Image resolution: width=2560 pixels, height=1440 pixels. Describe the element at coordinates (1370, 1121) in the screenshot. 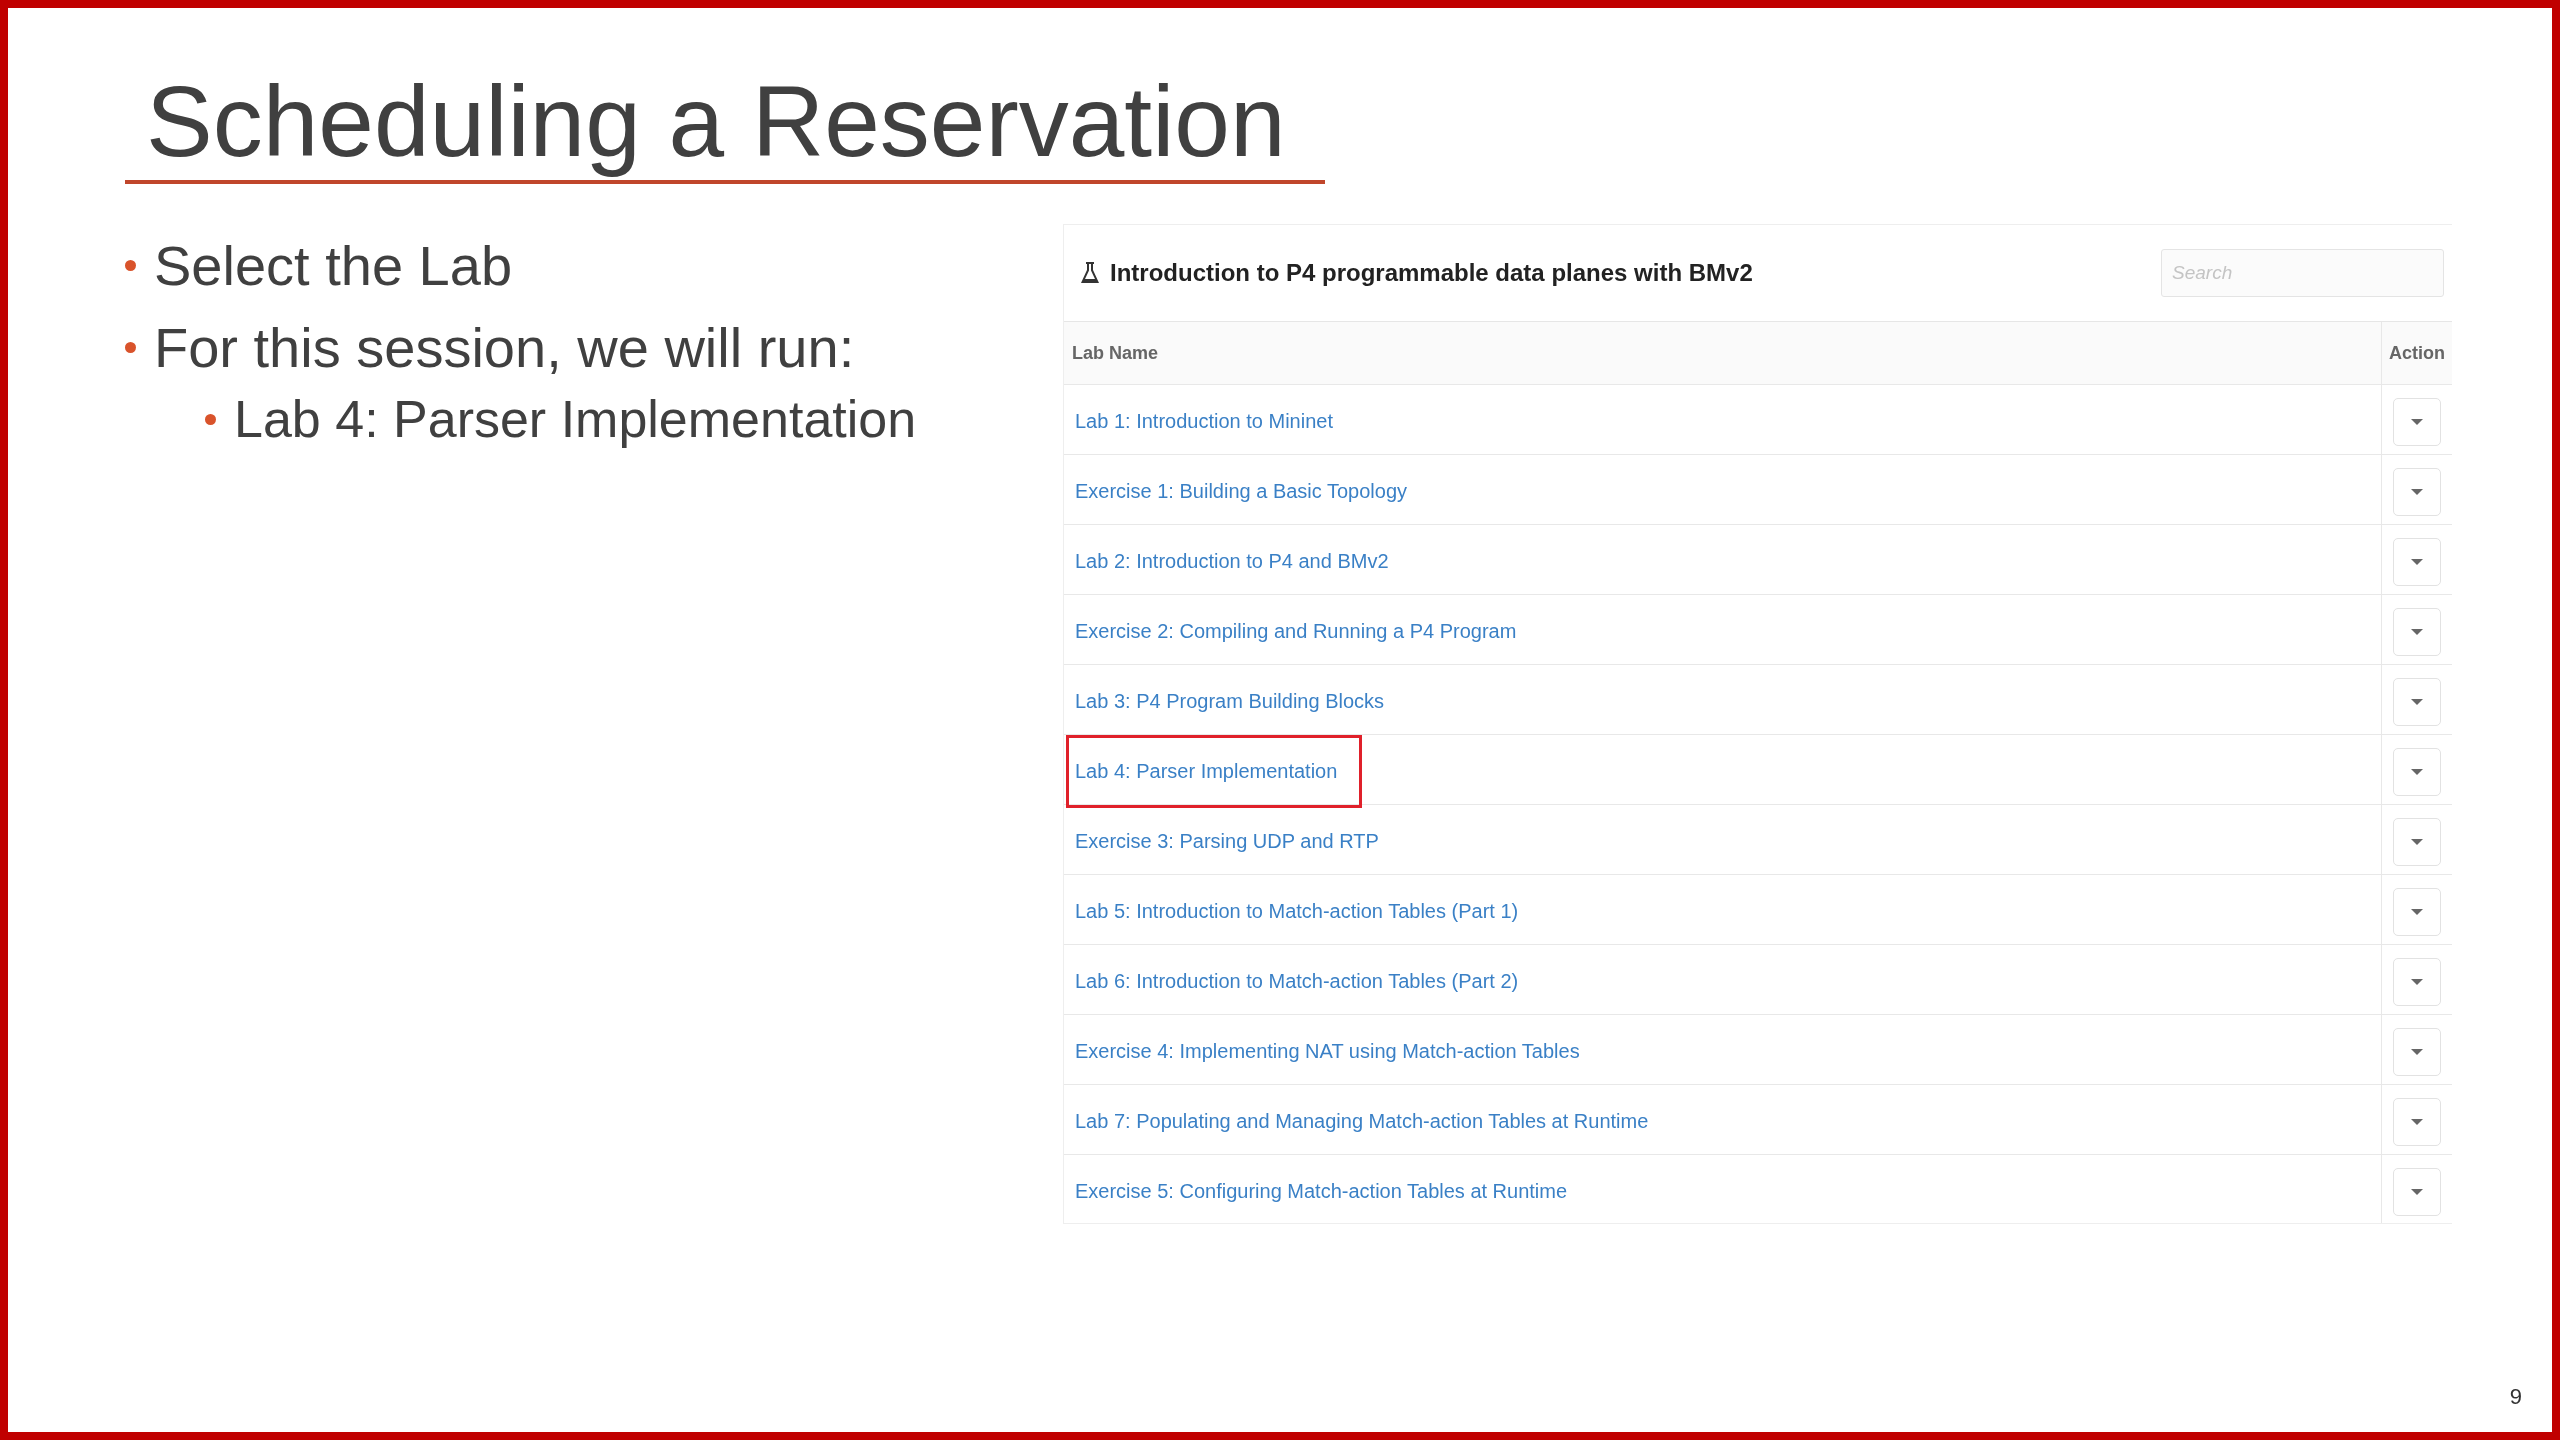

I see `lab-link: Lab 7: Populating and Managing Match-action Tables at Runtime` at that location.